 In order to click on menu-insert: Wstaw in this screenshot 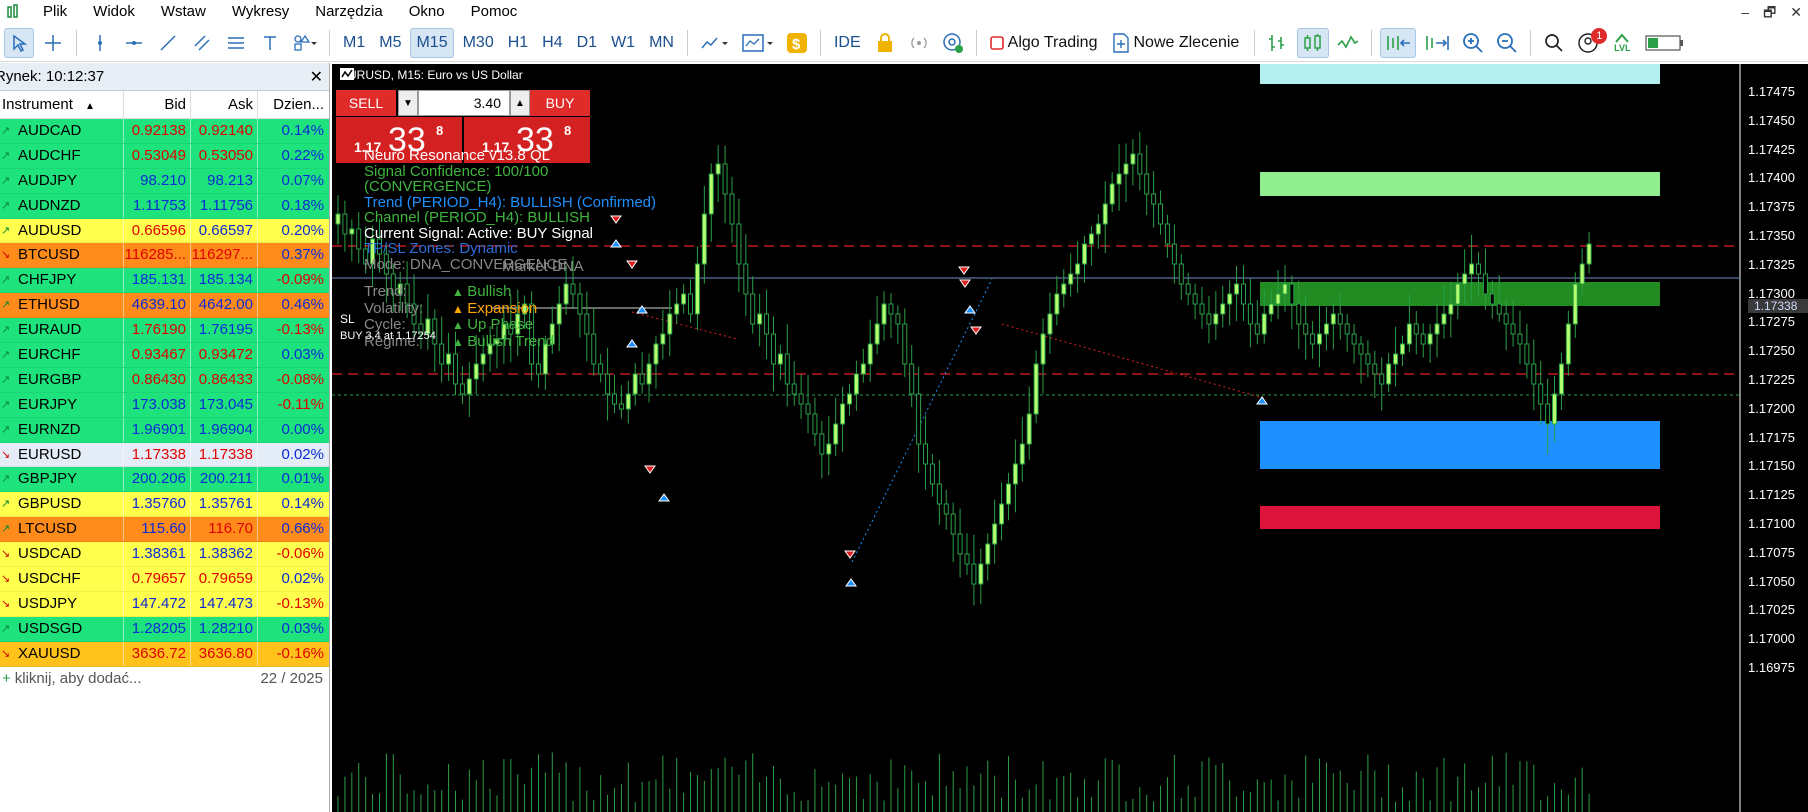, I will do `click(183, 12)`.